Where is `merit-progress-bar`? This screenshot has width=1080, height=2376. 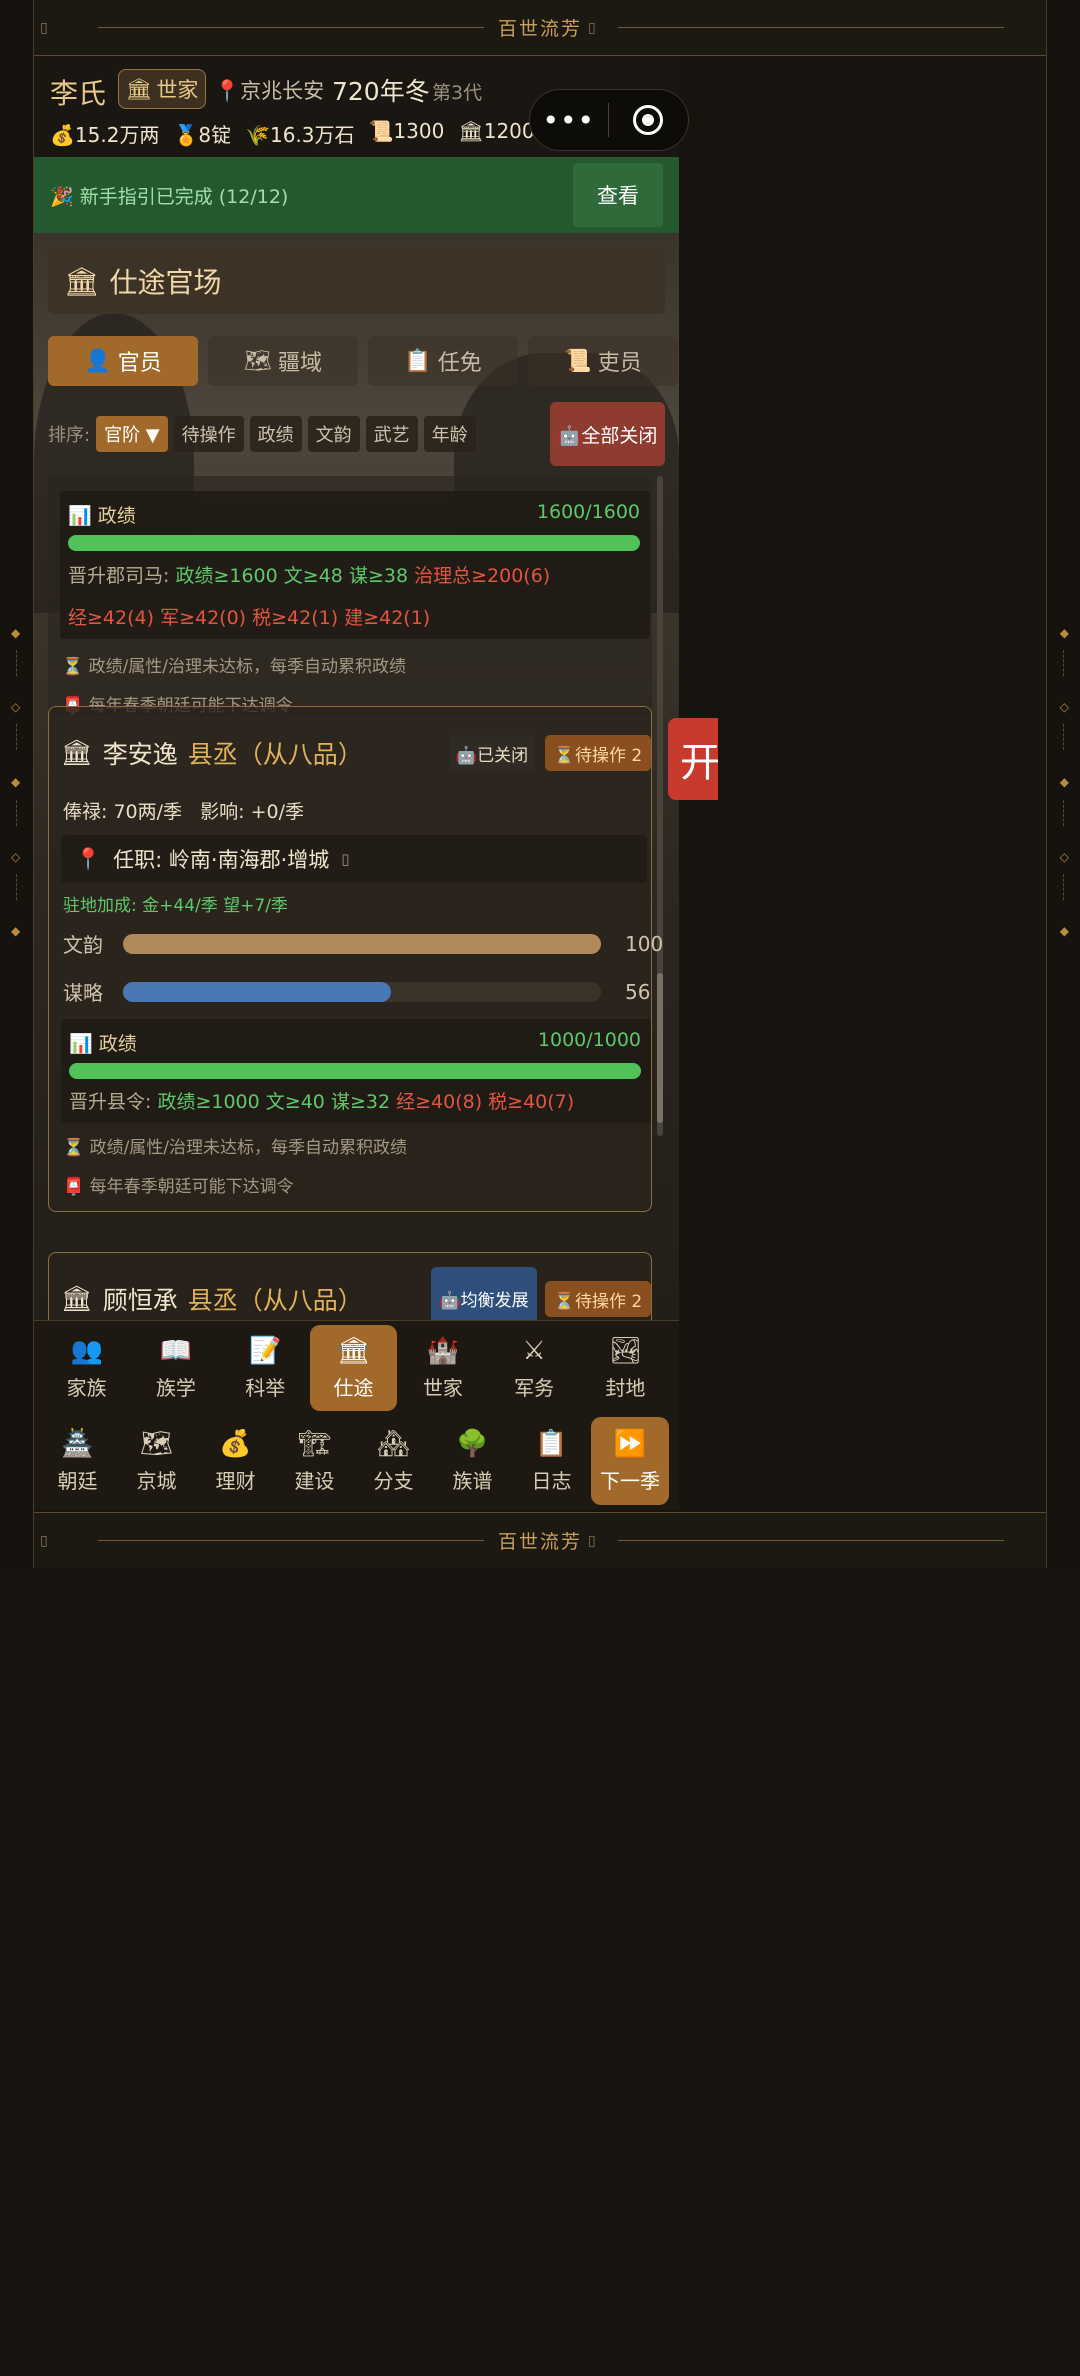 merit-progress-bar is located at coordinates (355, 1071).